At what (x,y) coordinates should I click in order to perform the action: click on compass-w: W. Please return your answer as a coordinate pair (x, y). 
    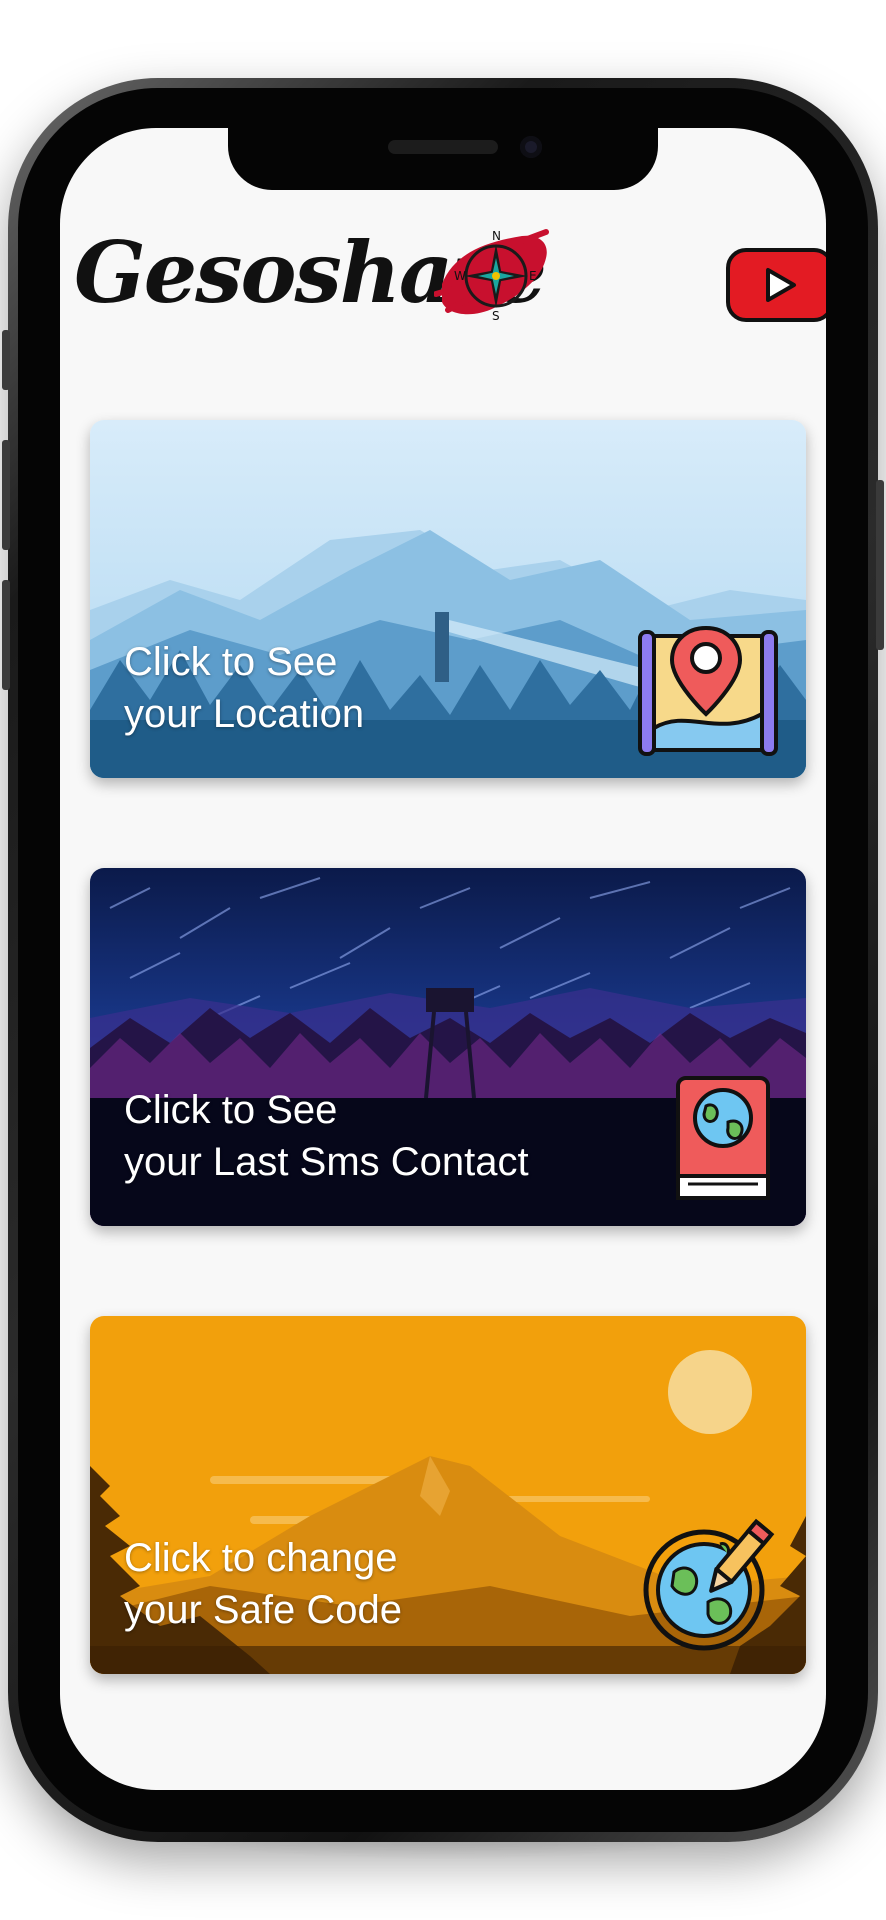
    Looking at the image, I should click on (460, 276).